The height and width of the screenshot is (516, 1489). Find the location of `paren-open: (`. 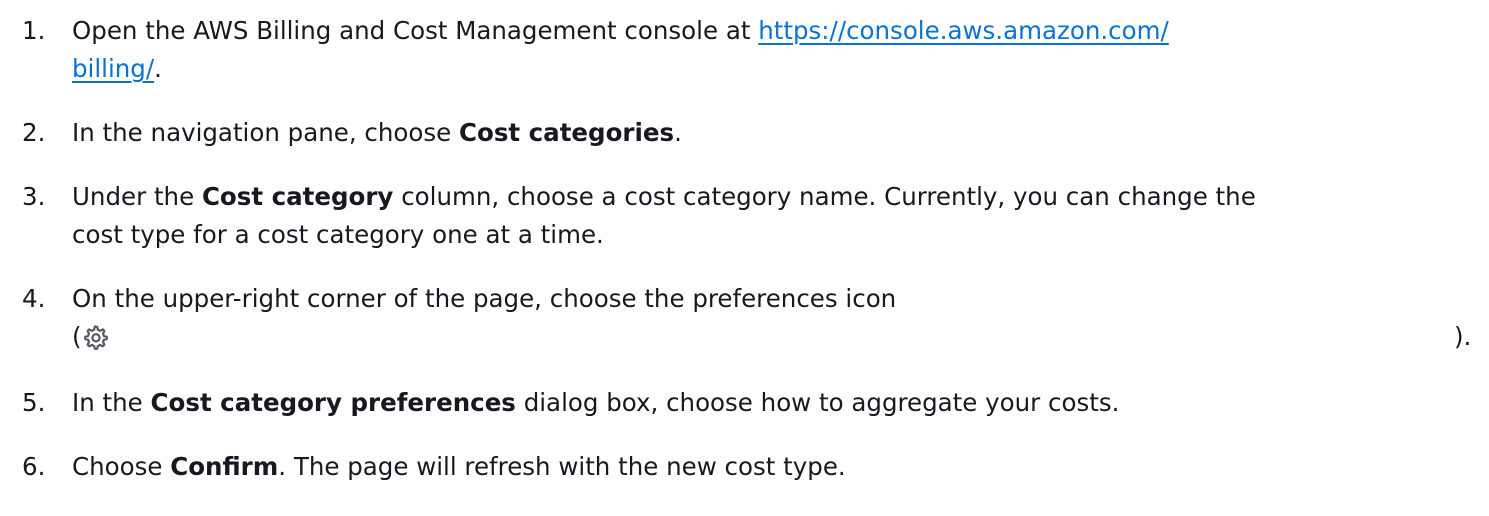

paren-open: ( is located at coordinates (77, 336).